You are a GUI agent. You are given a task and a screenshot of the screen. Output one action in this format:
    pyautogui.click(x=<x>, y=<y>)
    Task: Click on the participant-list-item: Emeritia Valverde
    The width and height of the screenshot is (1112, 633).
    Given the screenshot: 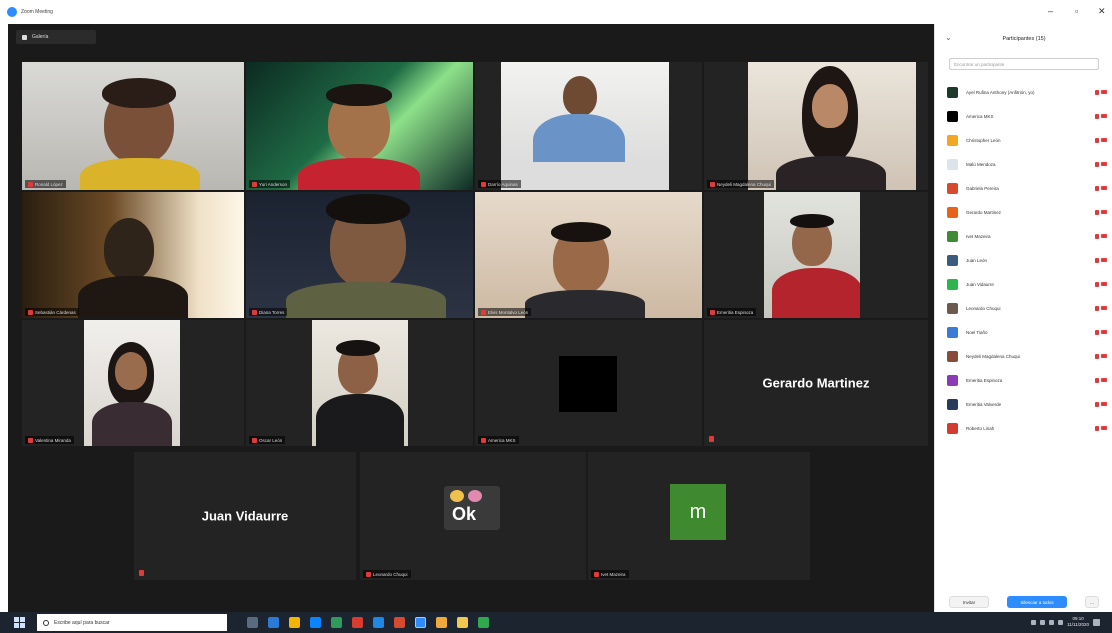 What is the action you would take?
    pyautogui.click(x=1027, y=404)
    